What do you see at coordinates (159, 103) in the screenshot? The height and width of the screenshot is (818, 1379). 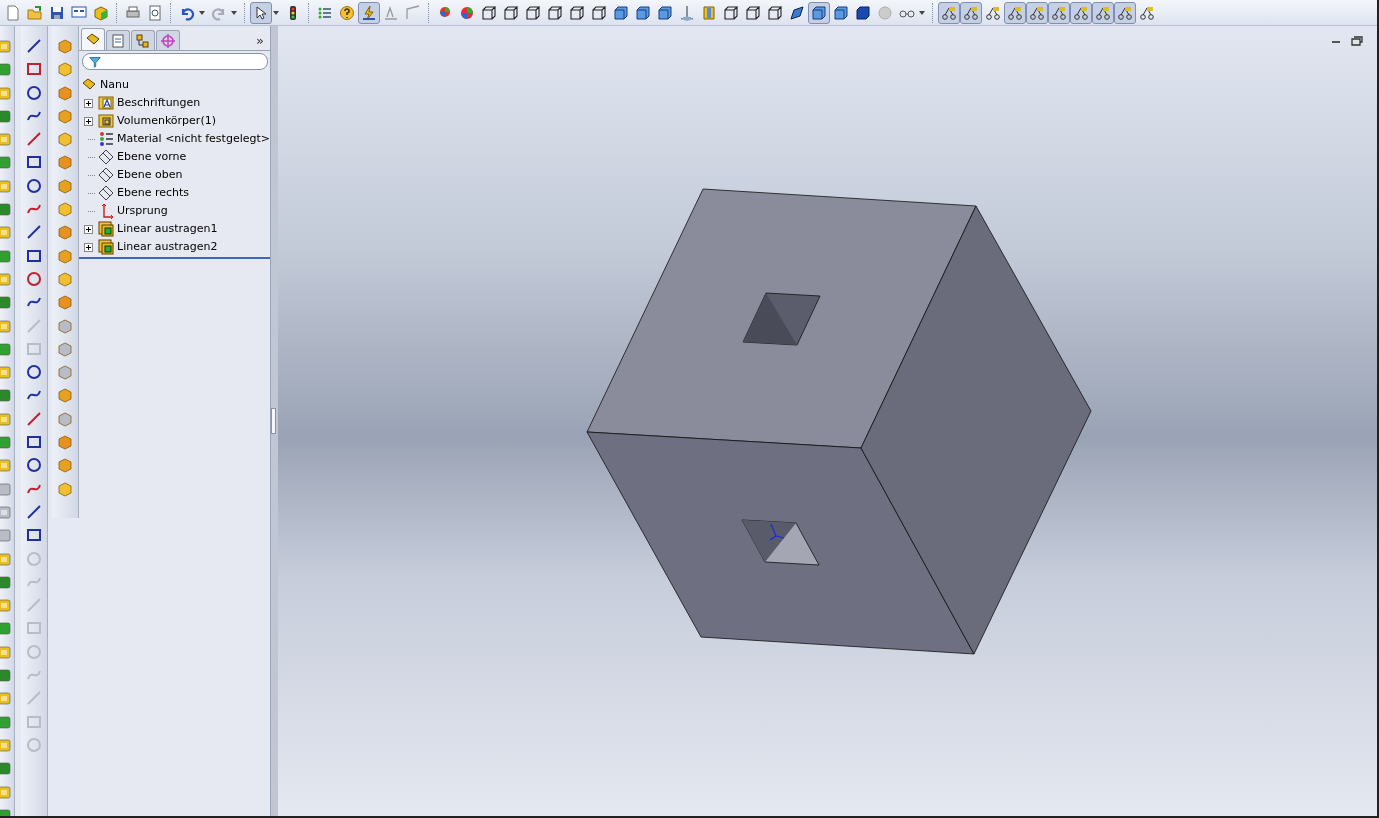 I see `tree-item: Beschriftungen` at bounding box center [159, 103].